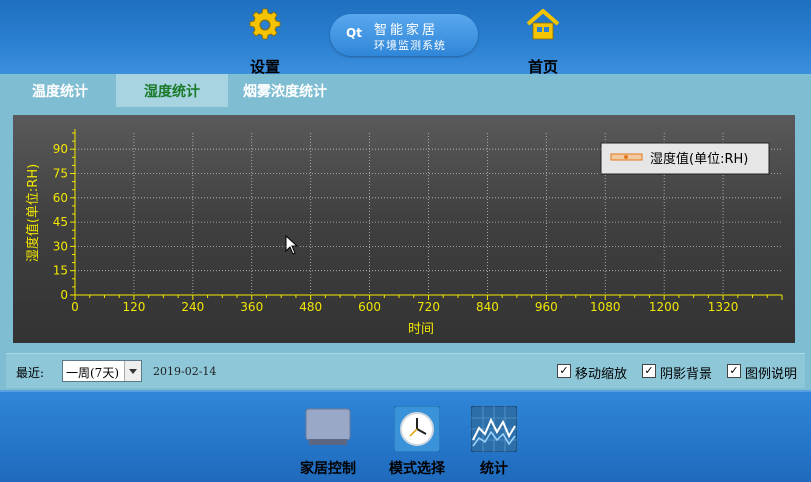 This screenshot has width=811, height=482. I want to click on checkbox-shadow-box: ✓, so click(649, 371).